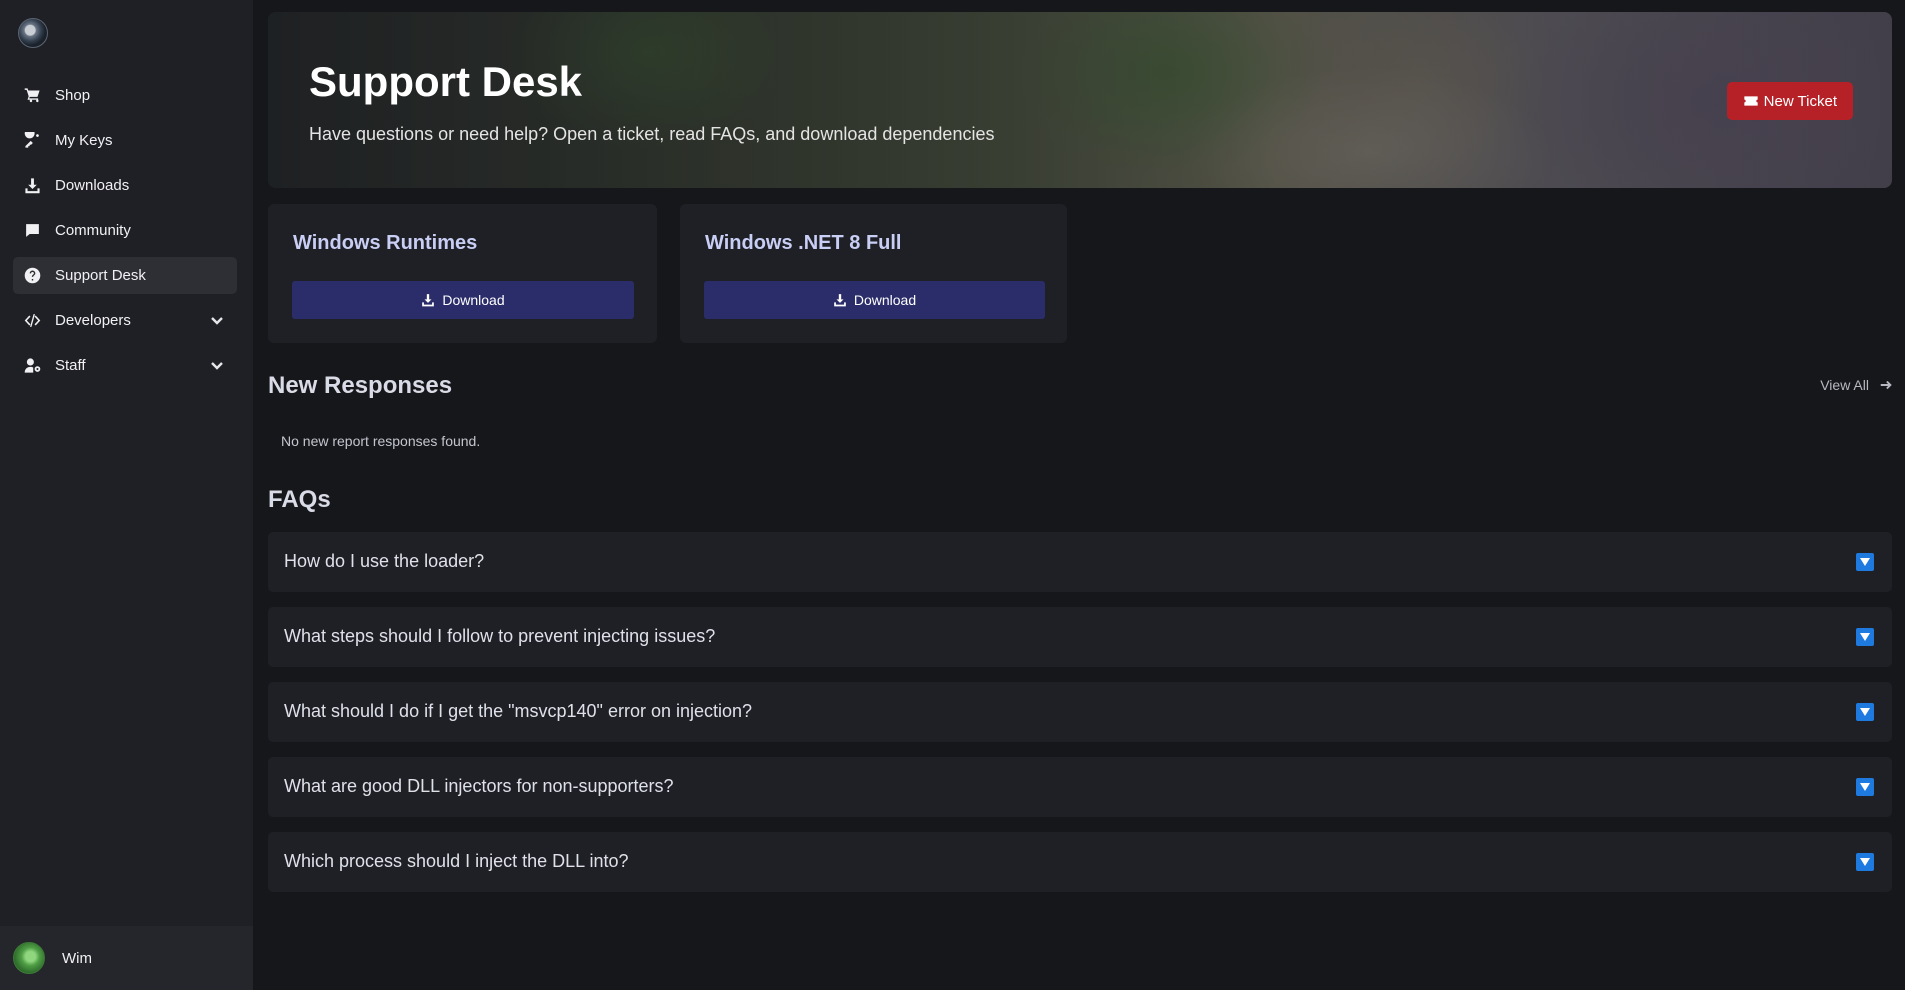 The width and height of the screenshot is (1905, 990). Describe the element at coordinates (360, 385) in the screenshot. I see `new-responses-title: New Responses` at that location.